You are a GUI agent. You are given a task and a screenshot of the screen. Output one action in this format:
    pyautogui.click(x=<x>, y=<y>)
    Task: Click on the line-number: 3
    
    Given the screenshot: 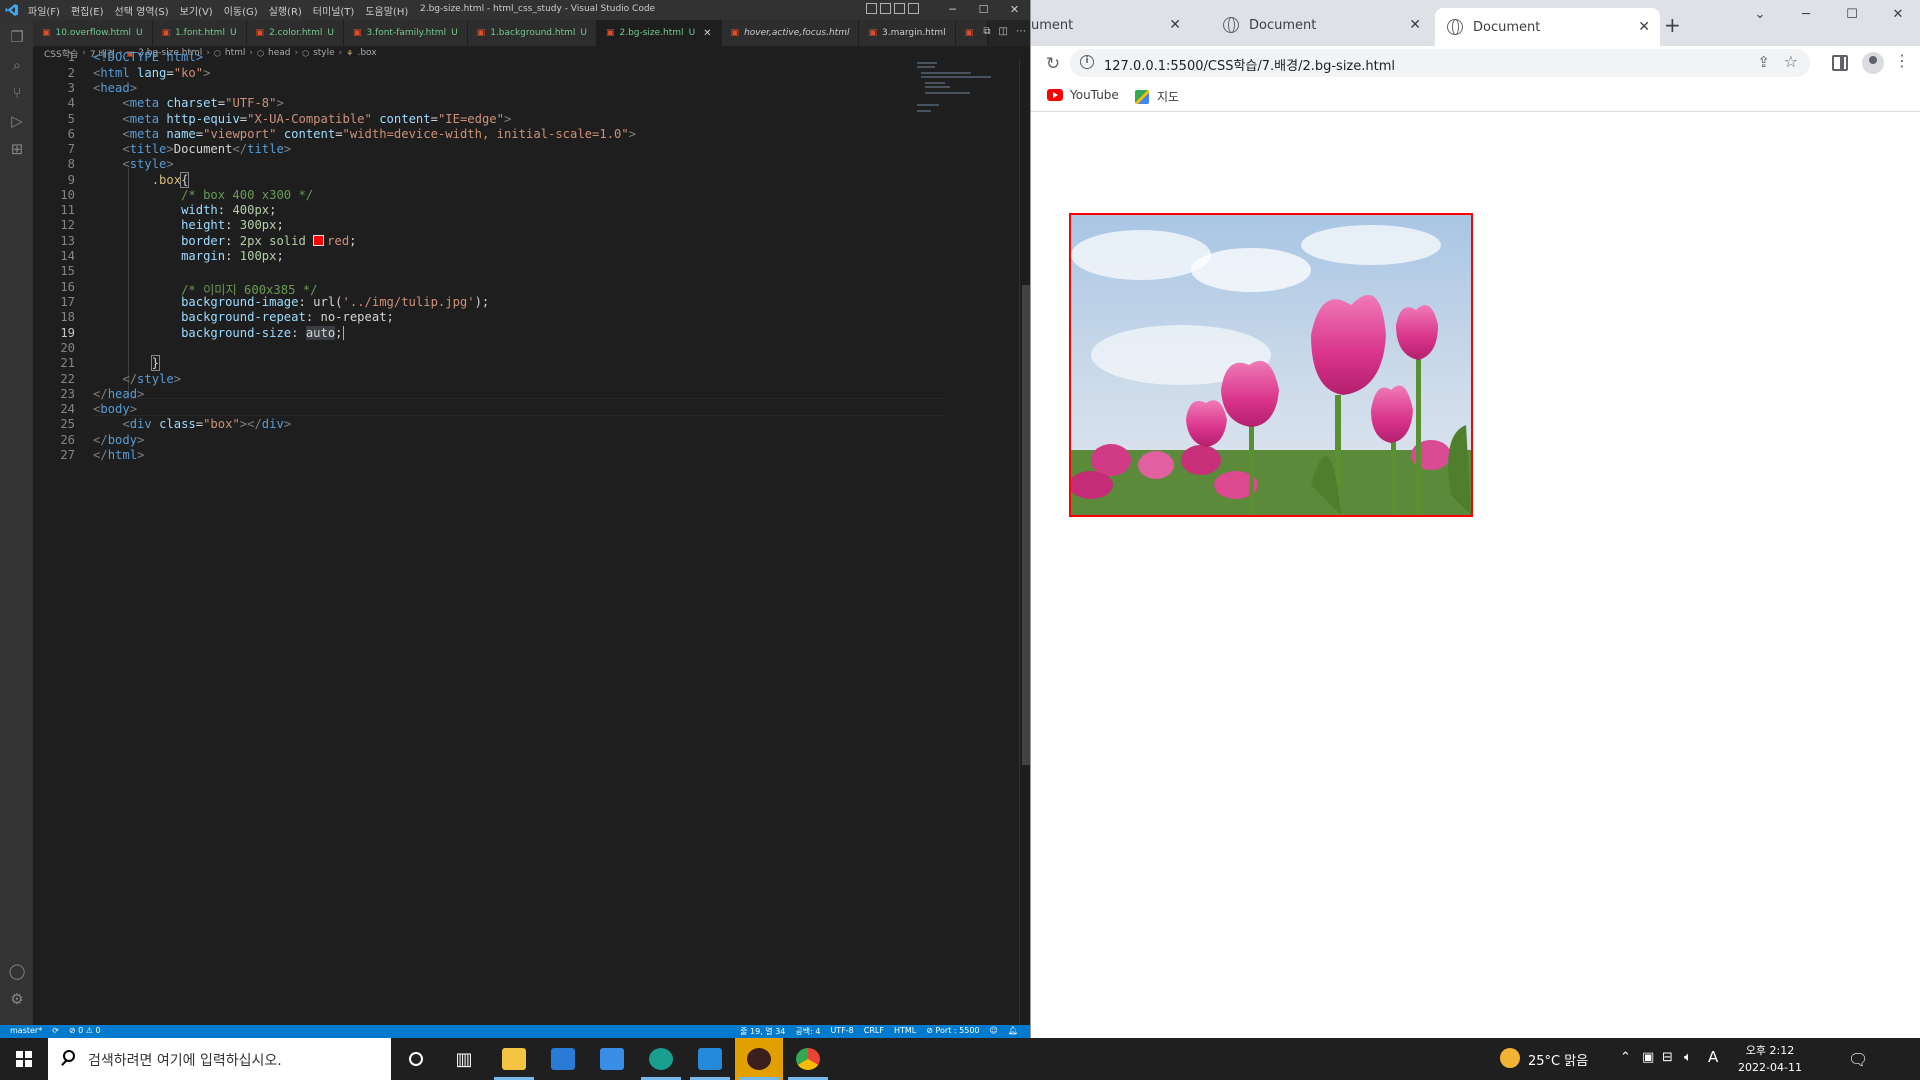 What is the action you would take?
    pyautogui.click(x=71, y=88)
    